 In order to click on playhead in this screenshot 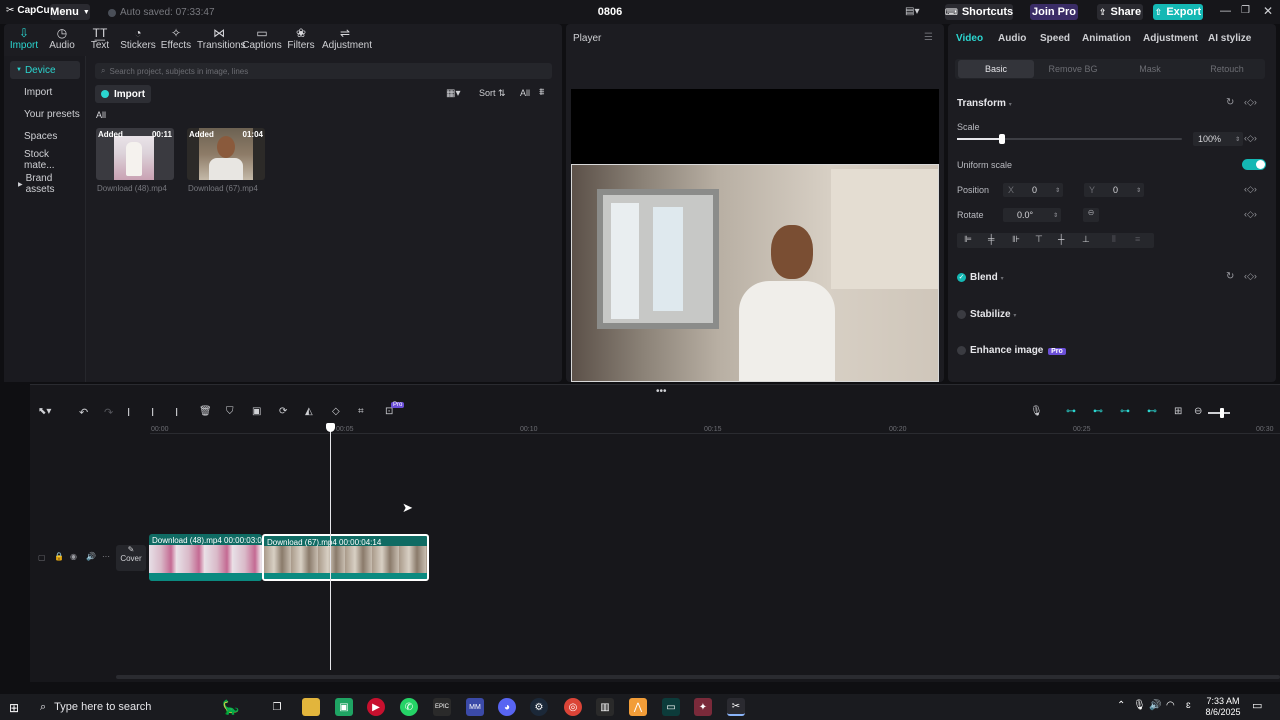, I will do `click(330, 547)`.